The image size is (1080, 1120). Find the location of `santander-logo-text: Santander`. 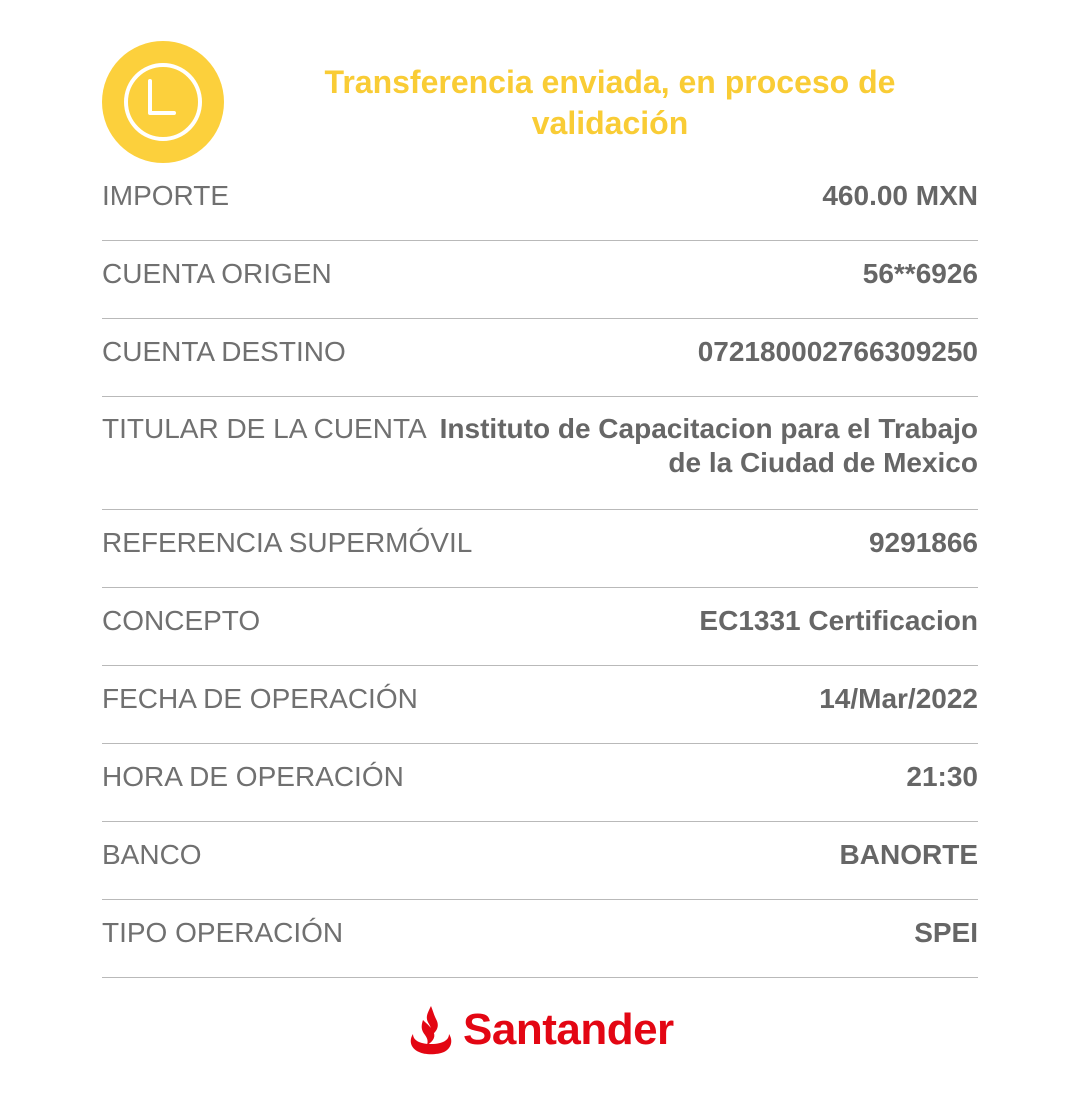

santander-logo-text: Santander is located at coordinates (568, 1029).